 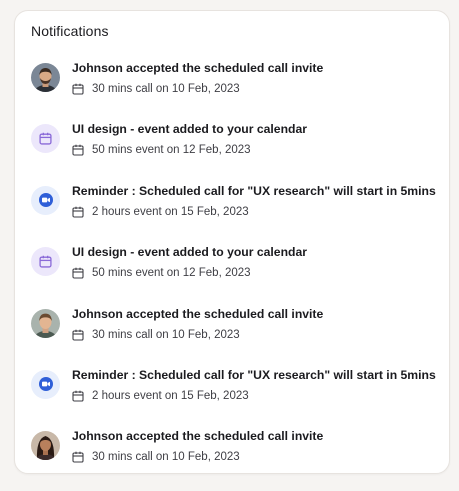 I want to click on avatar-woman-icon, so click(x=45, y=446).